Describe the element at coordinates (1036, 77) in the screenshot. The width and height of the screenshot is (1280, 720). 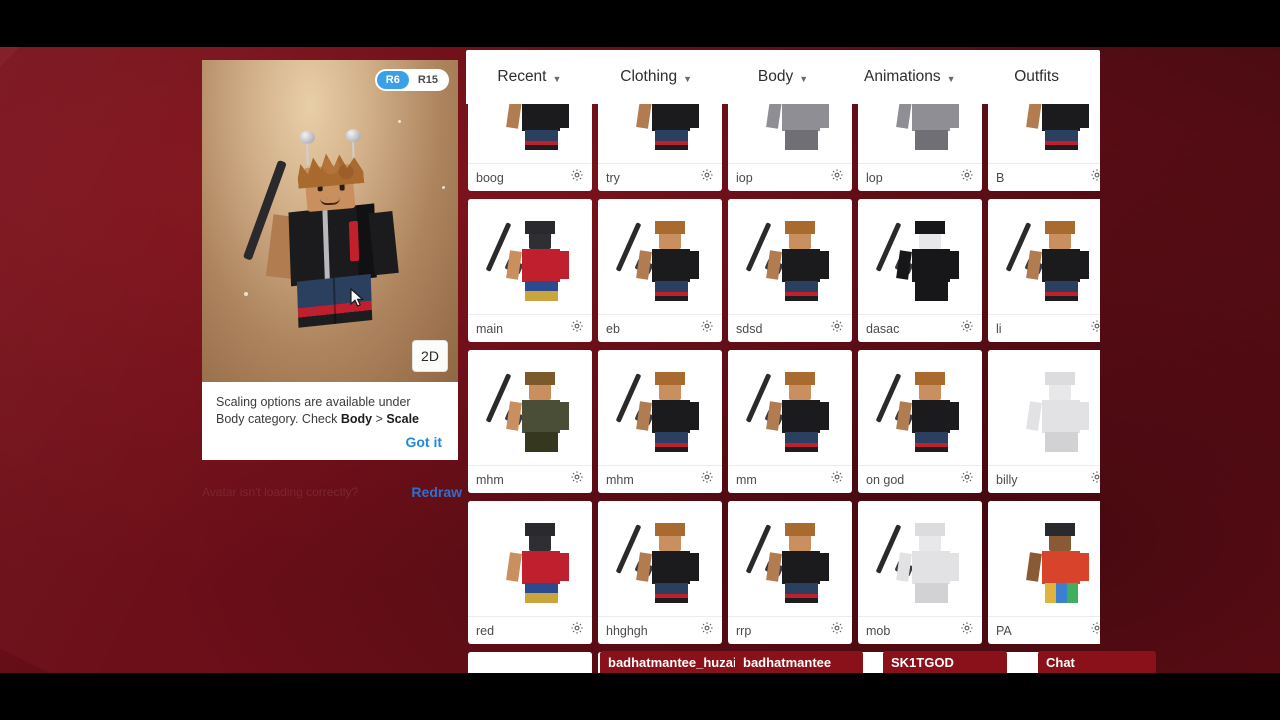
I see `tab-outfits: Outfits` at that location.